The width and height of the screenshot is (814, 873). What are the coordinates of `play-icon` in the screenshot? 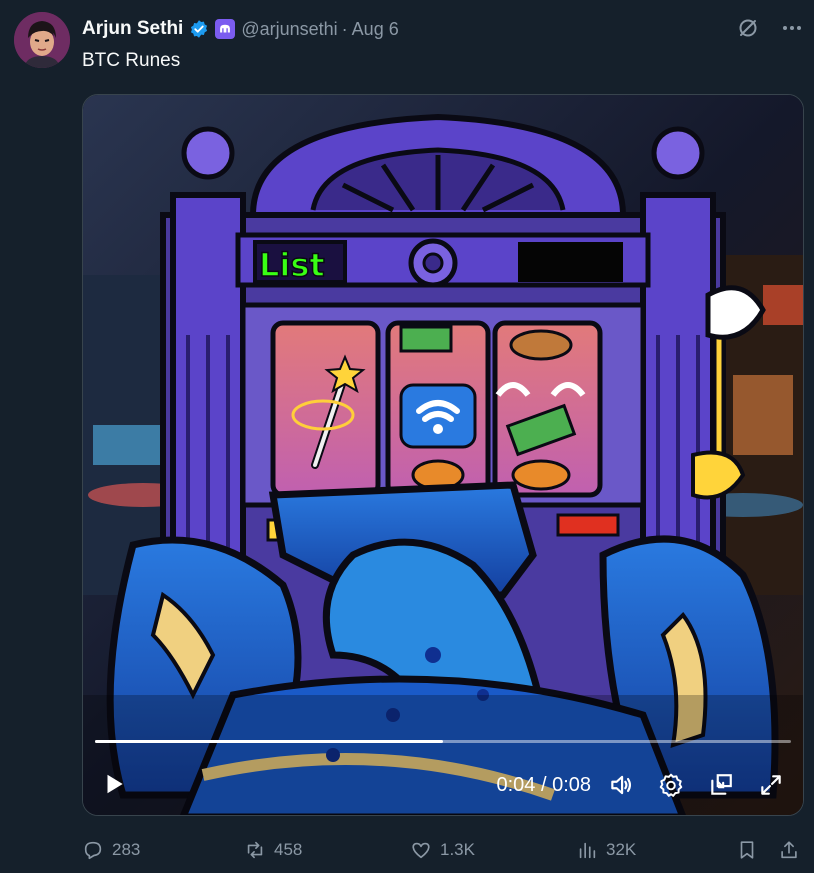 It's located at (114, 784).